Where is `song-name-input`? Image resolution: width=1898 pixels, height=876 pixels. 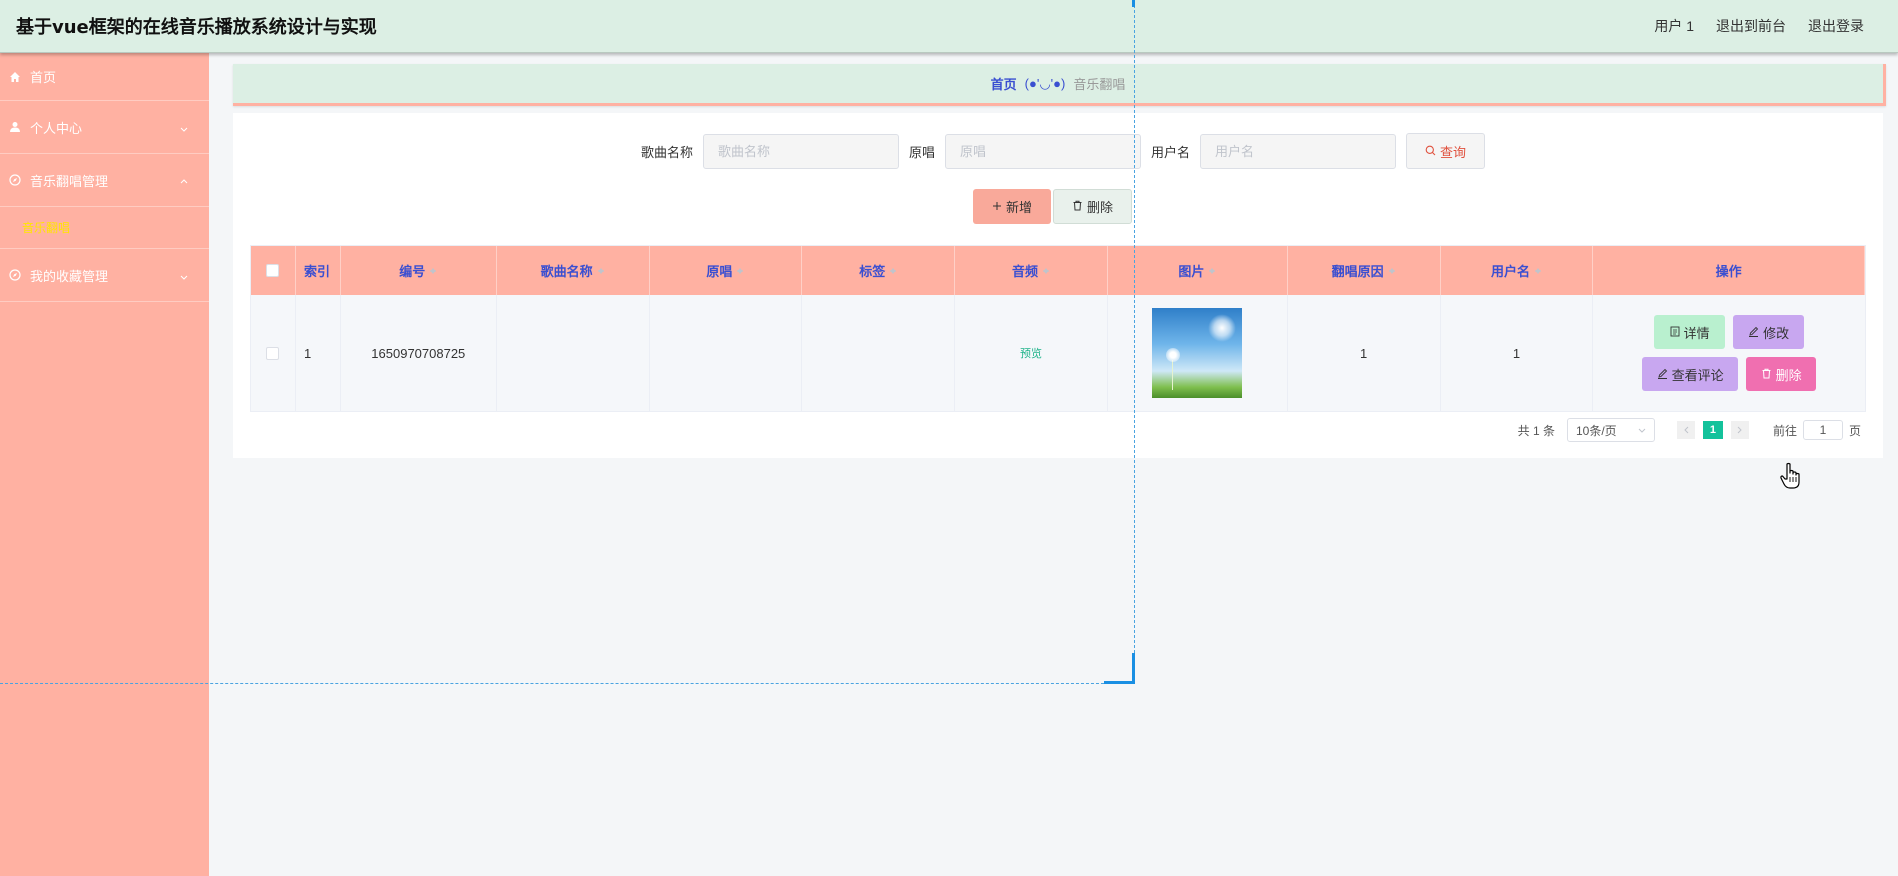 song-name-input is located at coordinates (800, 151).